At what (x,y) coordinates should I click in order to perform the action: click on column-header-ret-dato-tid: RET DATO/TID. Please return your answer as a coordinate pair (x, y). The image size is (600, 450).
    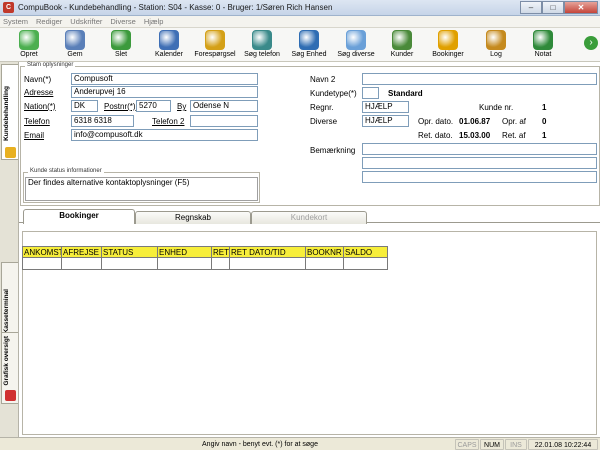
    Looking at the image, I should click on (268, 252).